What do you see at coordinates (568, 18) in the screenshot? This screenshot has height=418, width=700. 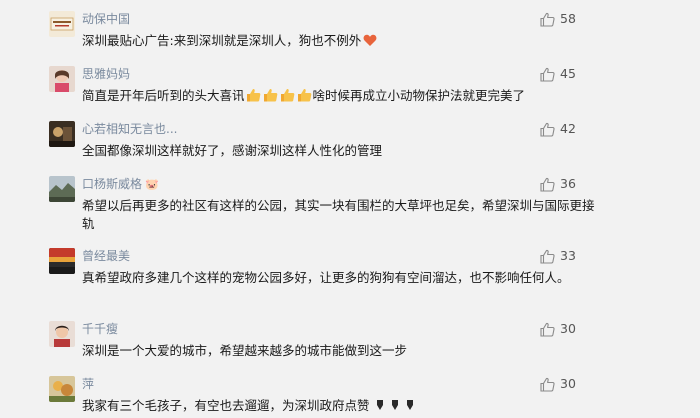 I see `like-count: 58` at bounding box center [568, 18].